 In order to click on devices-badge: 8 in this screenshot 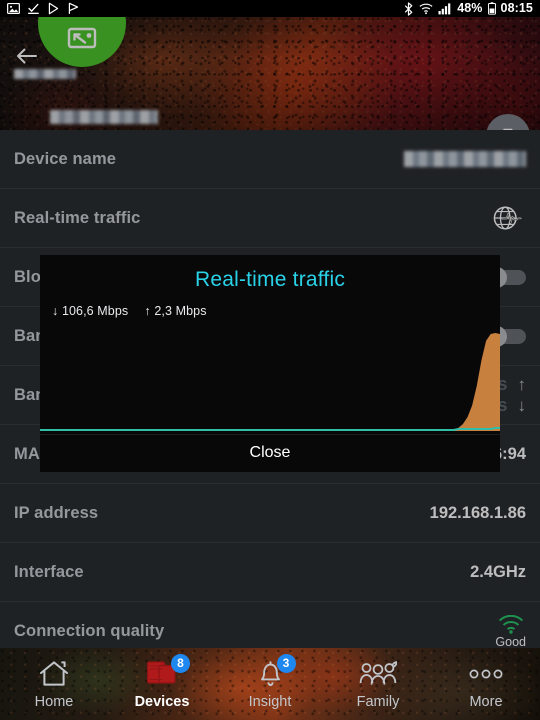, I will do `click(180, 663)`.